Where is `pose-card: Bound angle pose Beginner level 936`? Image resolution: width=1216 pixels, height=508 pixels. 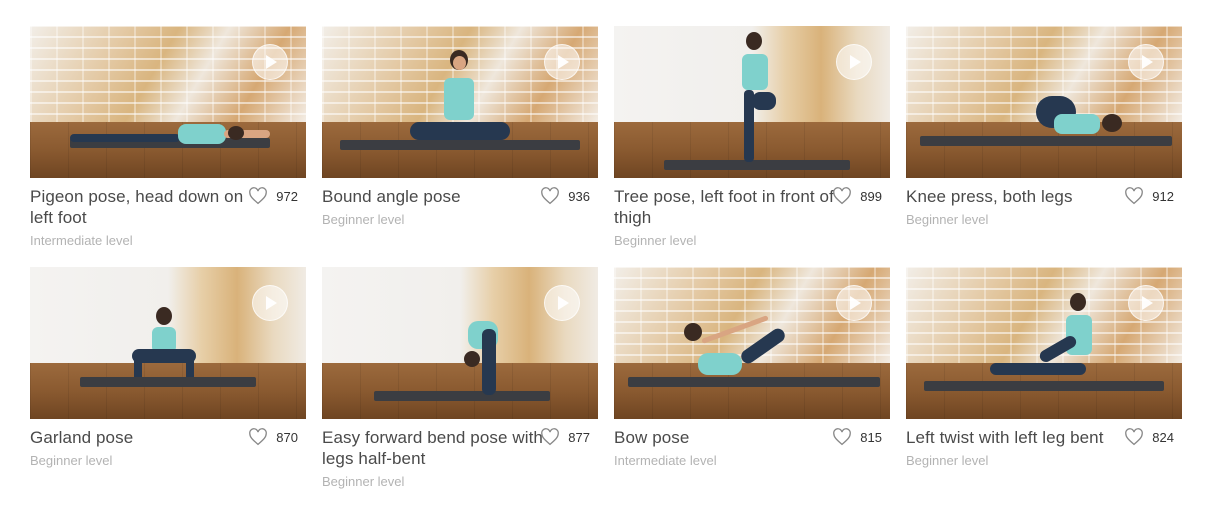
pose-card: Bound angle pose Beginner level 936 is located at coordinates (460, 146).